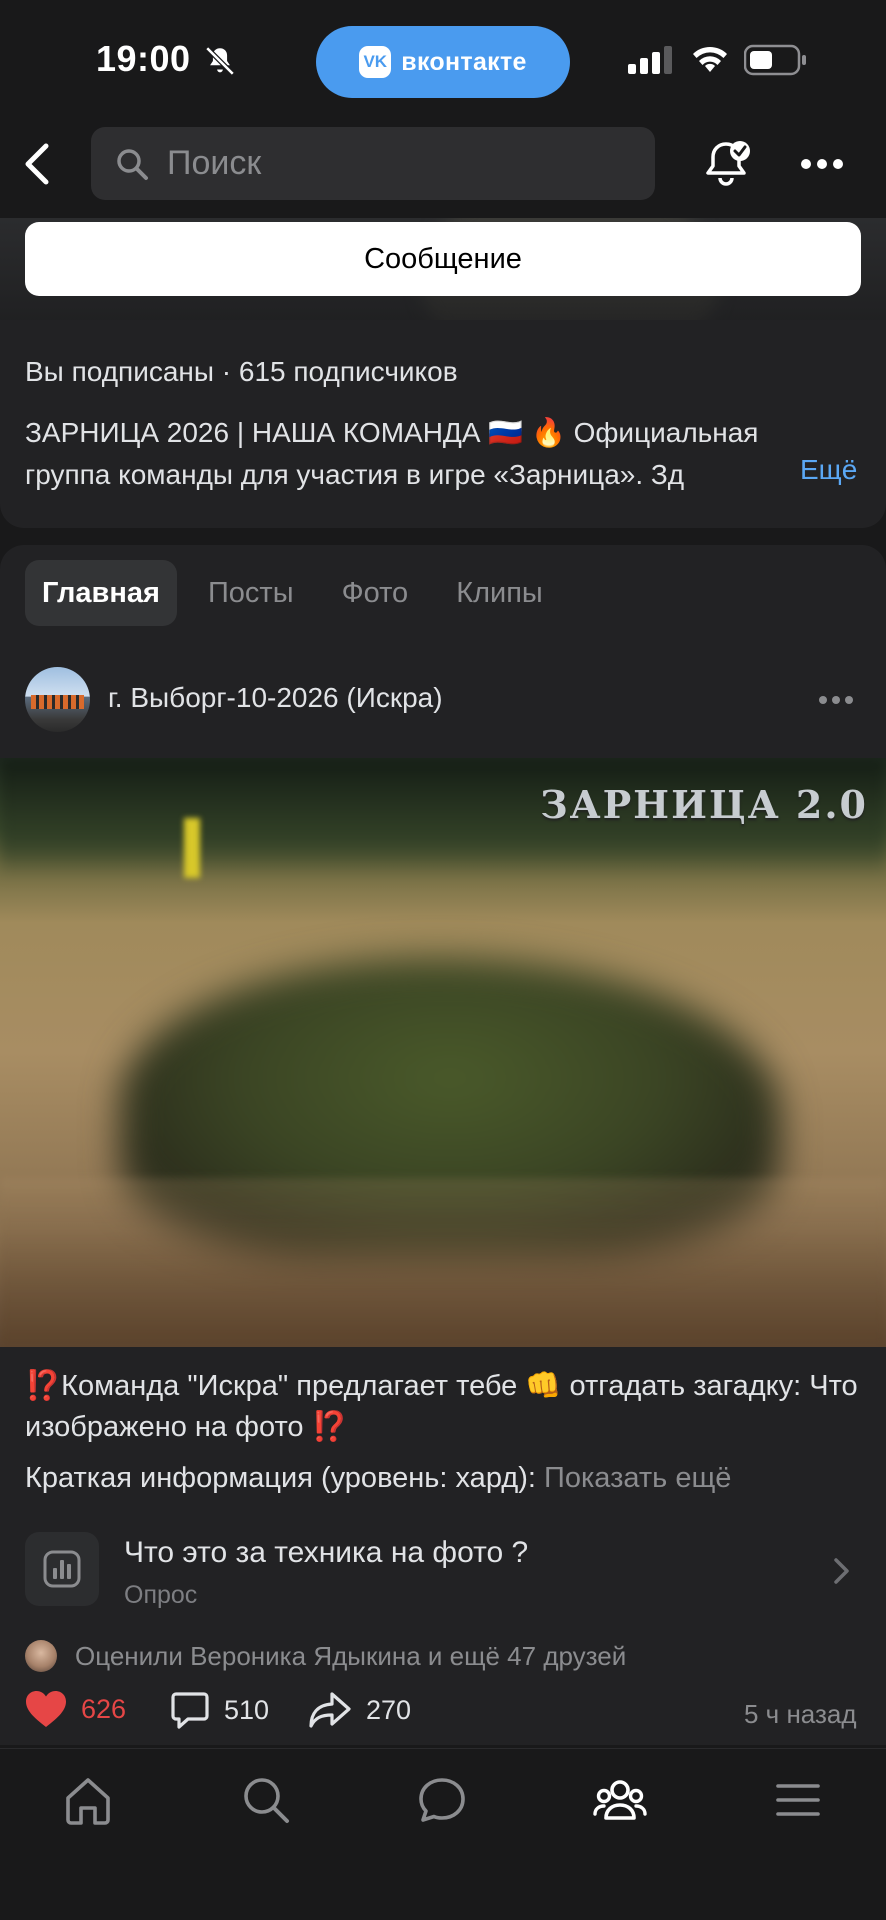 This screenshot has width=886, height=1920. I want to click on poll-subtitle: Опрос, so click(161, 1595).